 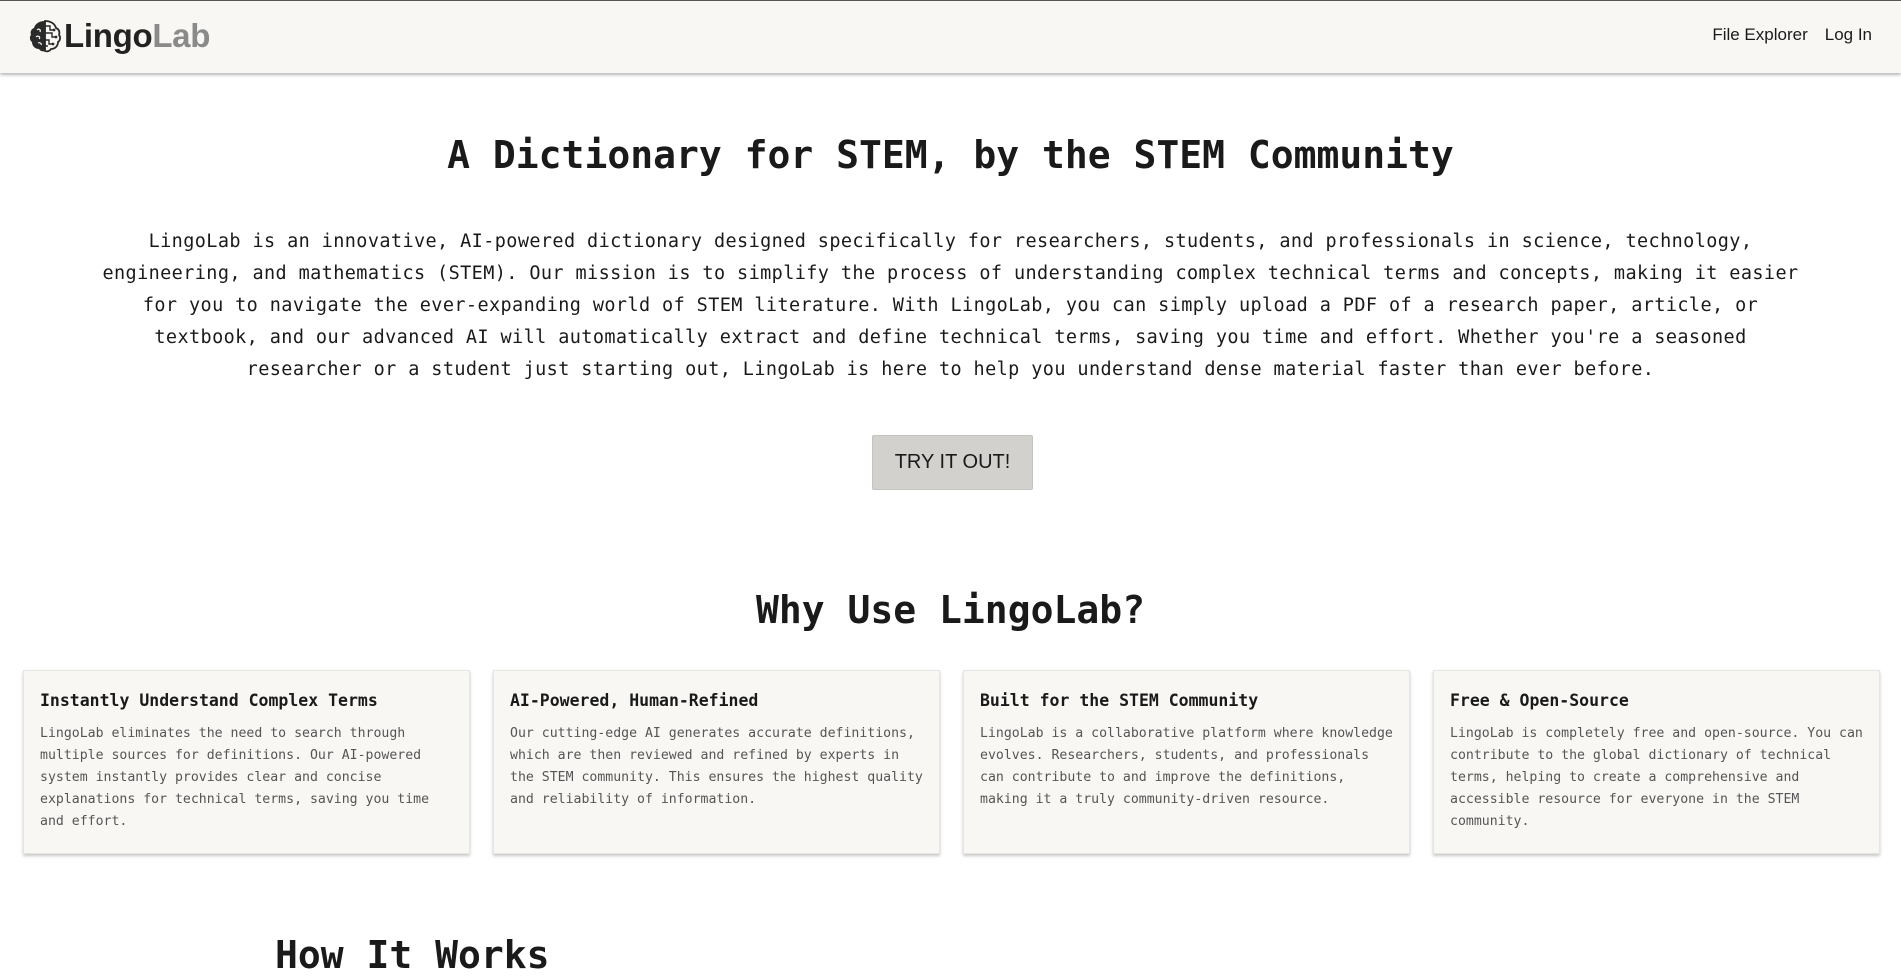 What do you see at coordinates (952, 462) in the screenshot?
I see `try-it-out-button: TRY IT OUT!` at bounding box center [952, 462].